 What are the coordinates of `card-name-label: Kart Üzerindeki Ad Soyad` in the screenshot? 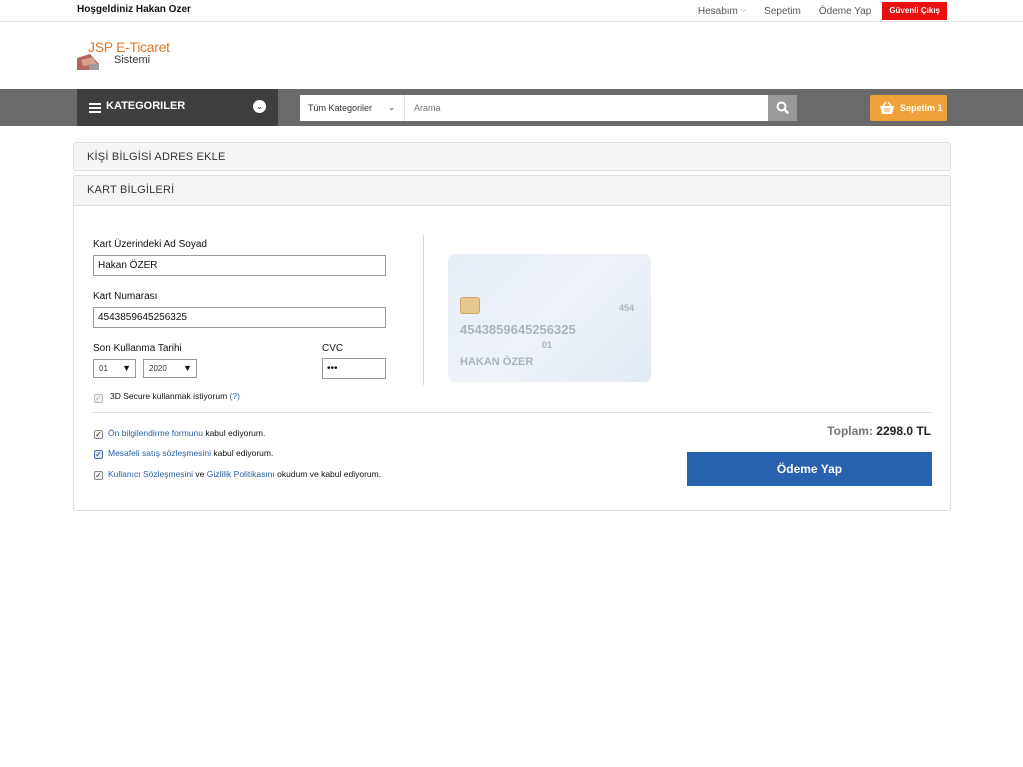 It's located at (150, 244).